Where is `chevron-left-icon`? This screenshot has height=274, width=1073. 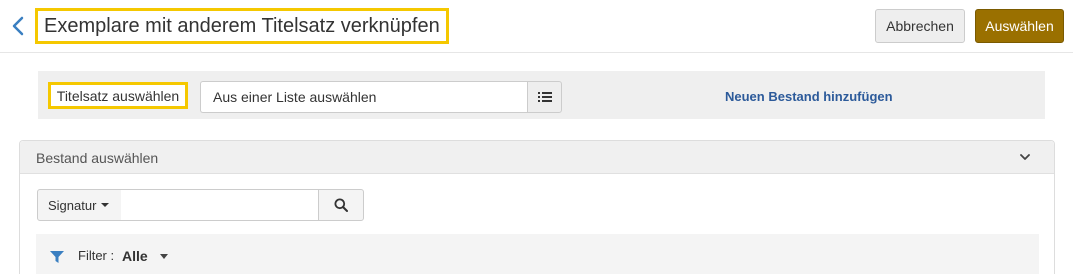
chevron-left-icon is located at coordinates (18, 26).